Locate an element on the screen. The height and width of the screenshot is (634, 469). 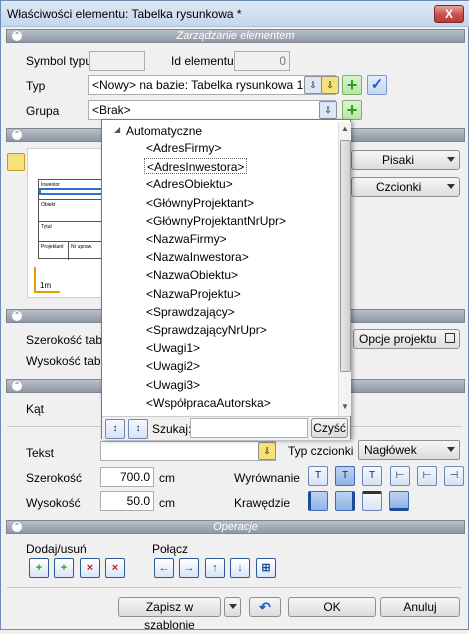
project-options-button: Opcje projektu is located at coordinates (406, 339).